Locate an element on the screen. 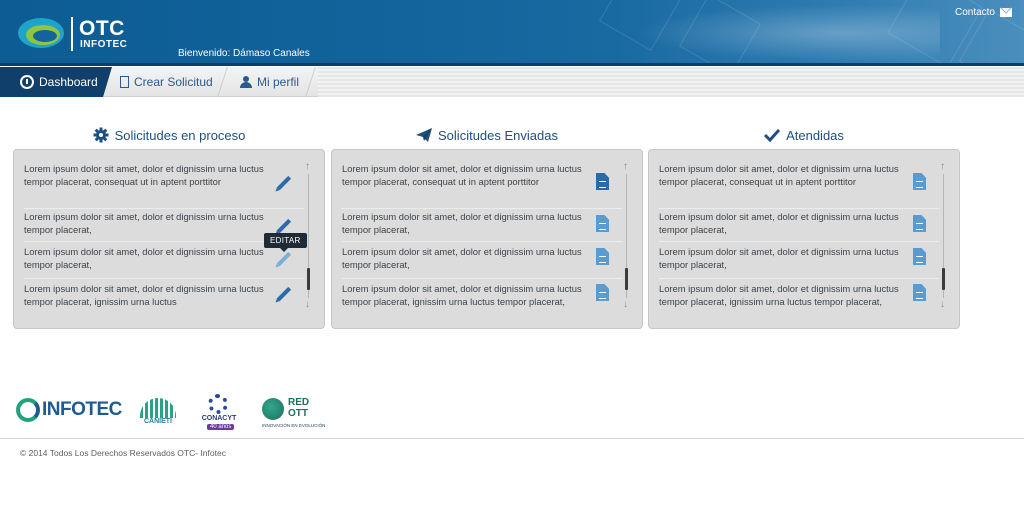 The height and width of the screenshot is (521, 1024). red-ott-tagline: INNOVACIÓN EN EVOLUCIÓN is located at coordinates (294, 425).